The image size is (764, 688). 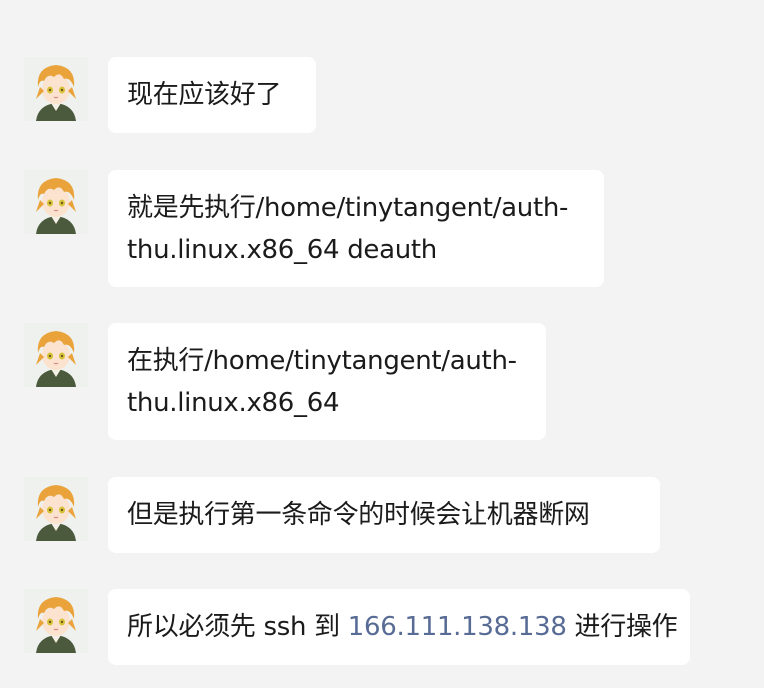 I want to click on message-text-line: 就是先执行/home/tinytangent/auth-, so click(x=348, y=208).